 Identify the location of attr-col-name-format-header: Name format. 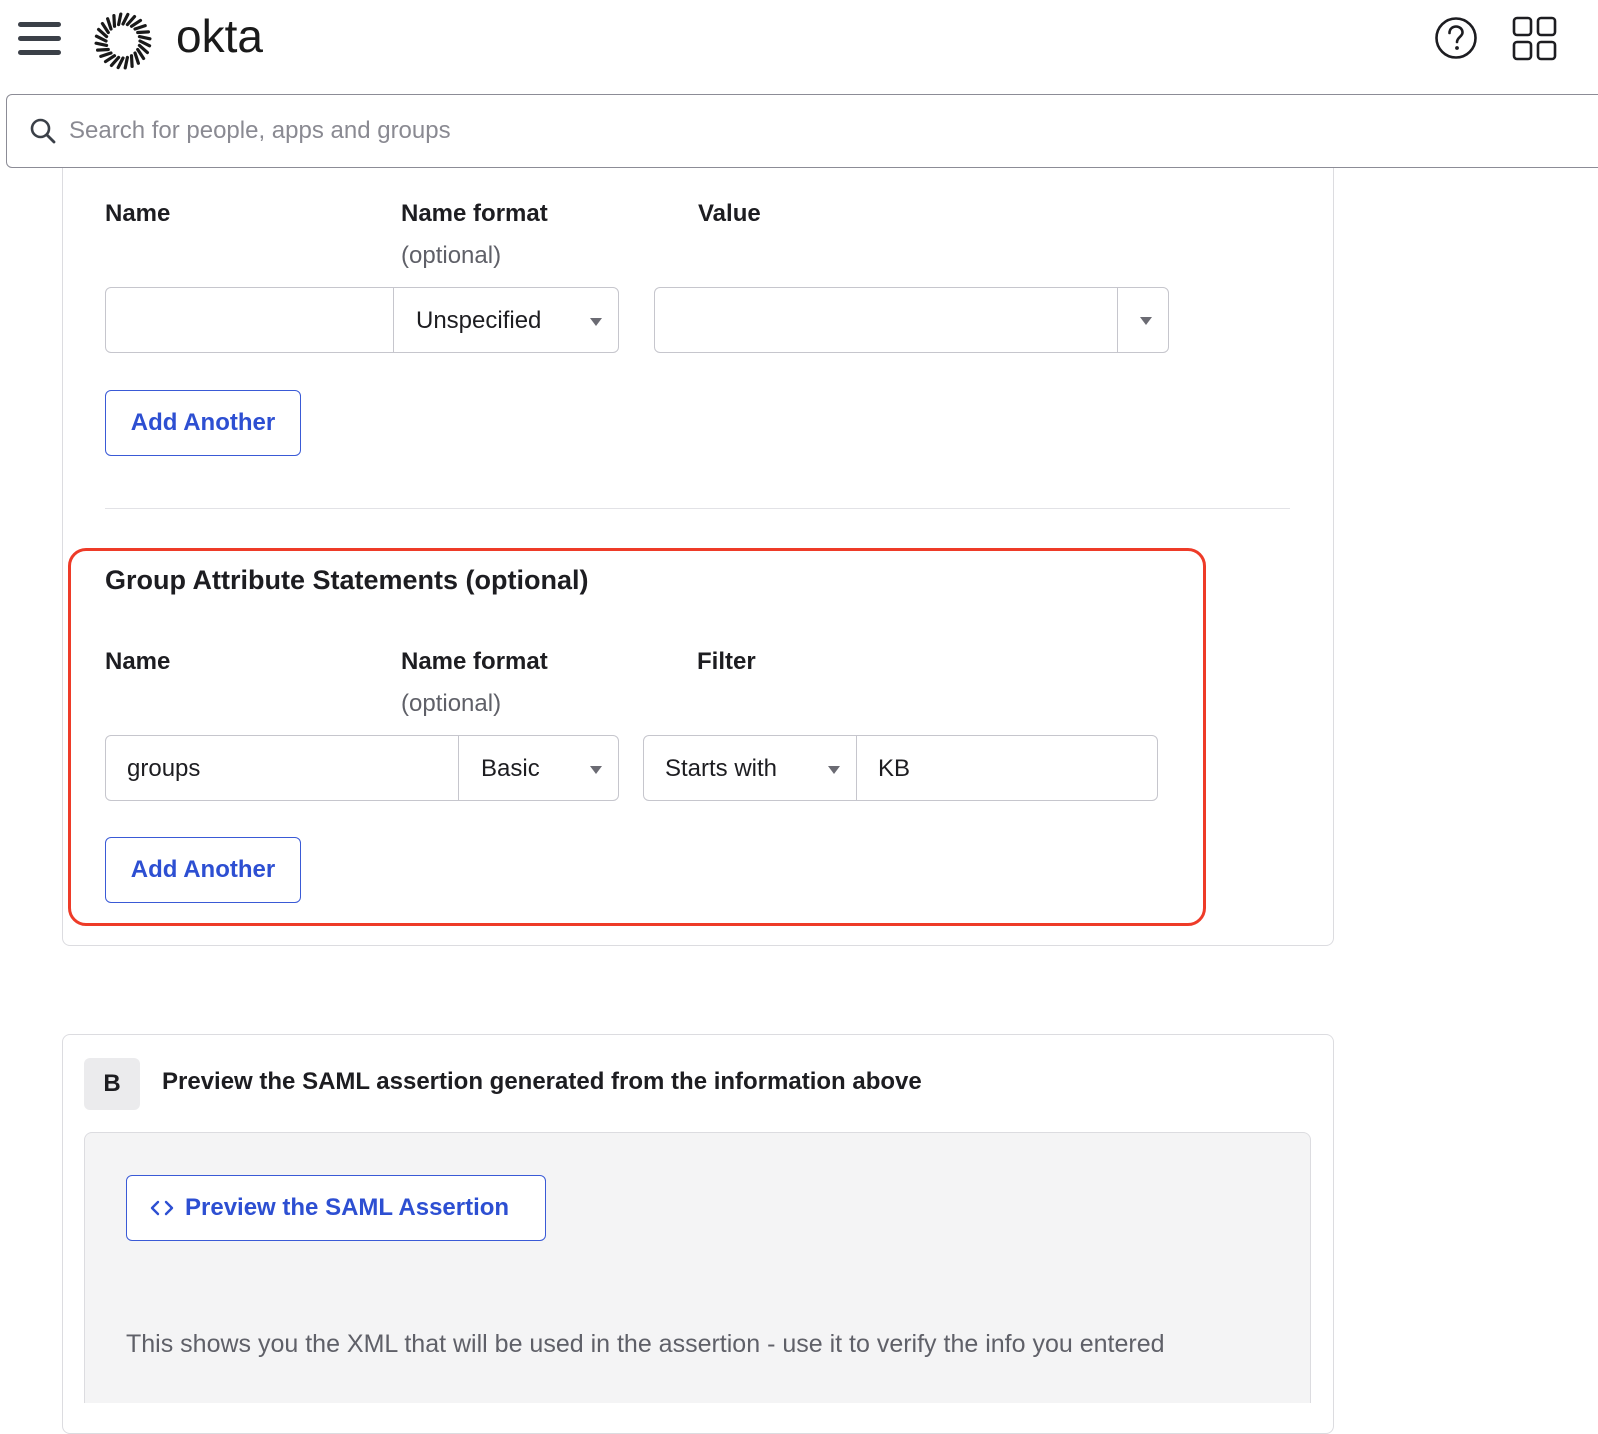
(474, 213).